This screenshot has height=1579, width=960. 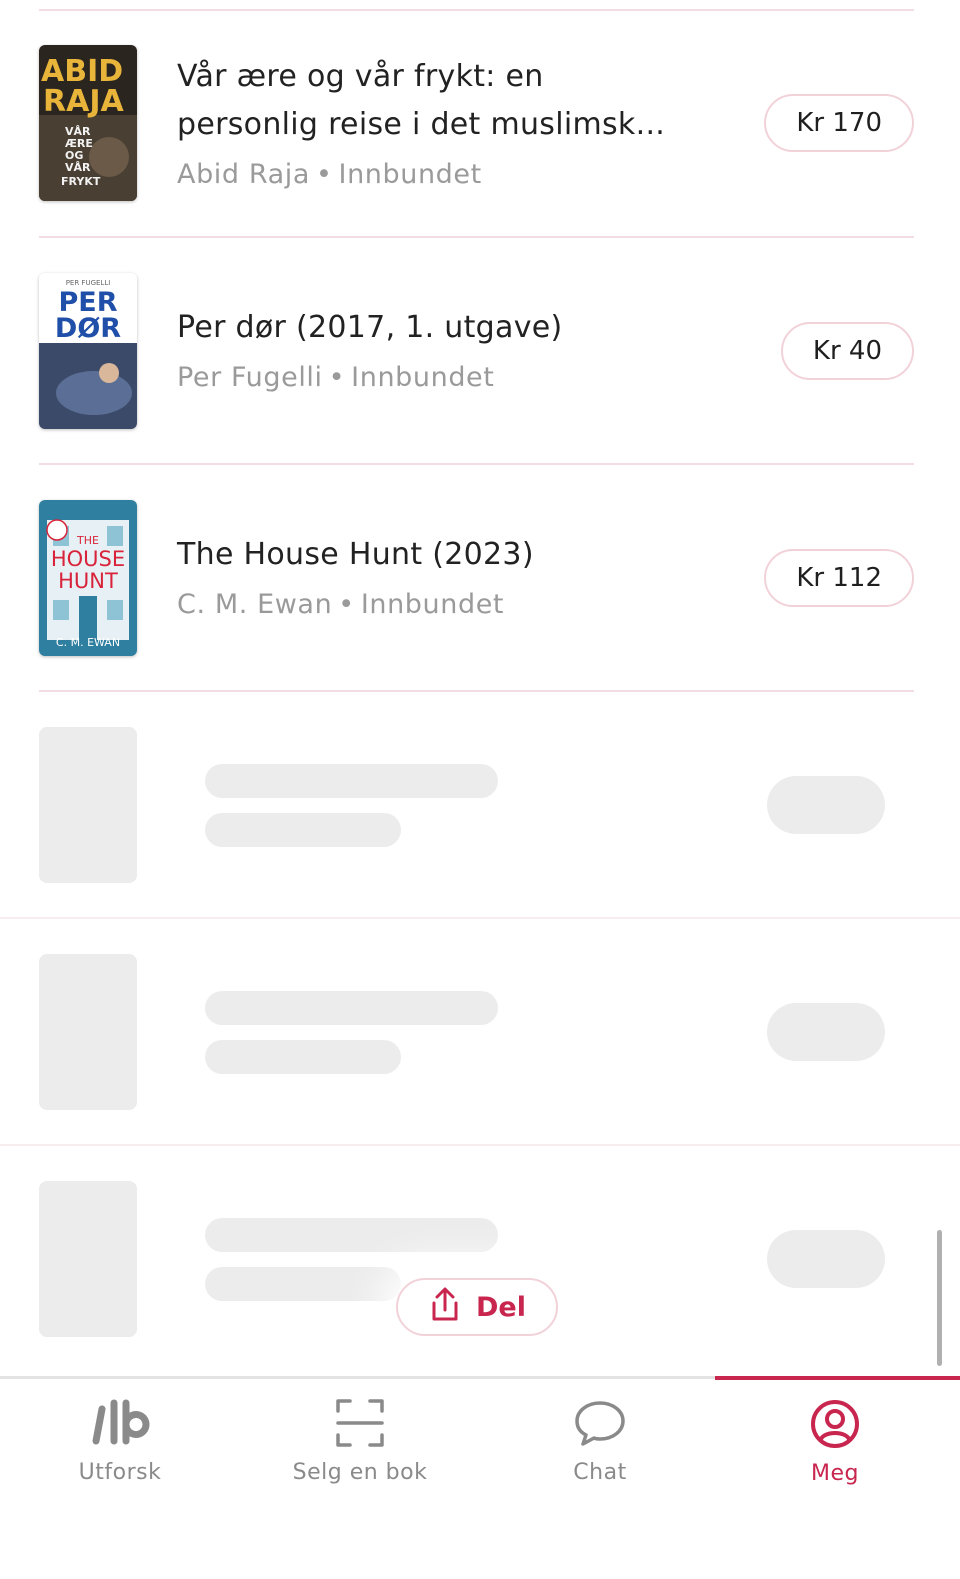 I want to click on user-profile-icon, so click(x=835, y=1424).